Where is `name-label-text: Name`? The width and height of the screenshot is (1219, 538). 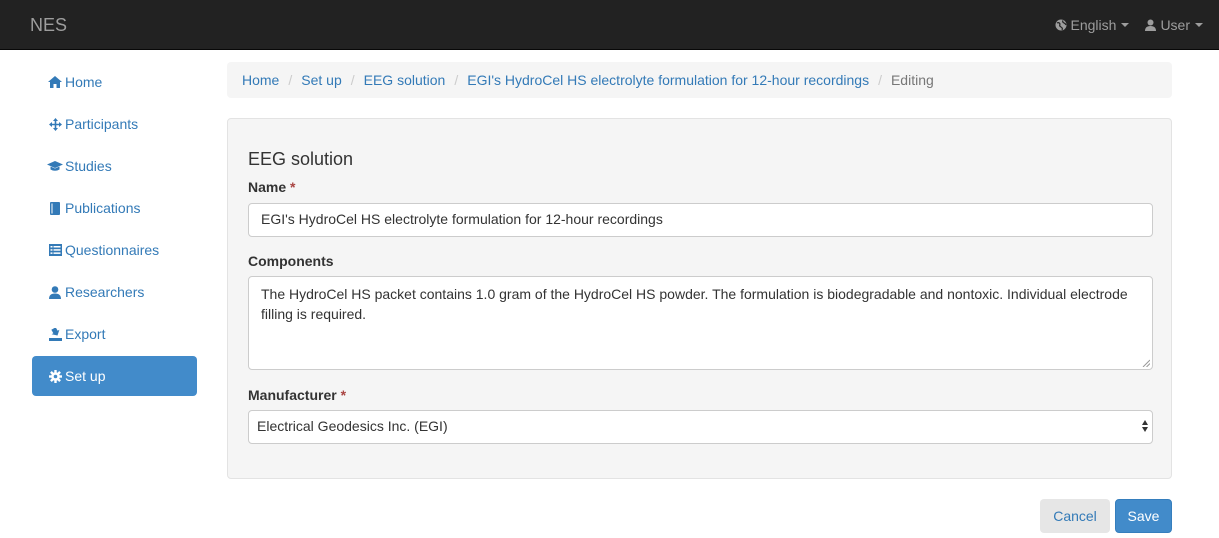
name-label-text: Name is located at coordinates (267, 187).